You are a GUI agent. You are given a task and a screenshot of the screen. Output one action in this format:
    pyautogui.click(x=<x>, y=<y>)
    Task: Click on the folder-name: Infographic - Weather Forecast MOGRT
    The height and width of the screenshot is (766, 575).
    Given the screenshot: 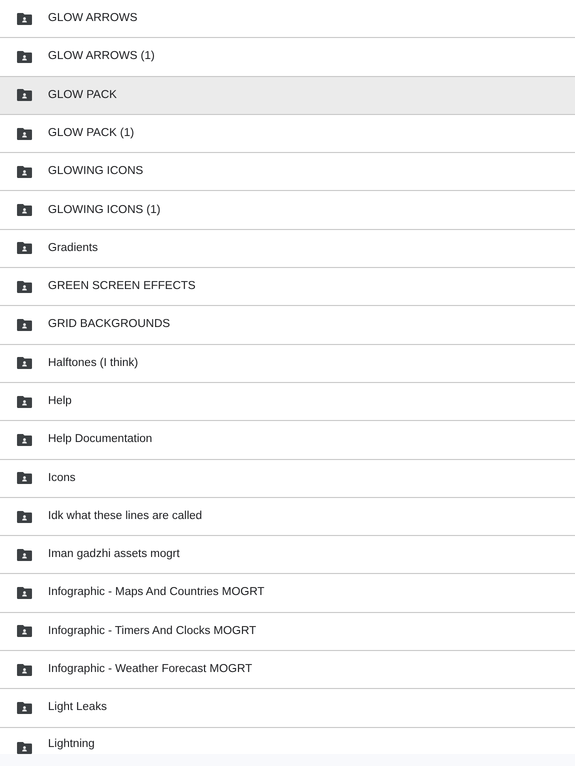 What is the action you would take?
    pyautogui.click(x=150, y=670)
    